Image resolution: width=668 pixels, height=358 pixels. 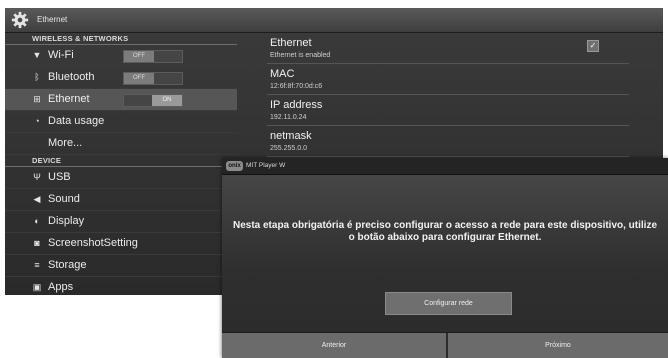 What do you see at coordinates (300, 55) in the screenshot?
I see `detail-summary: Ethernet is enabled` at bounding box center [300, 55].